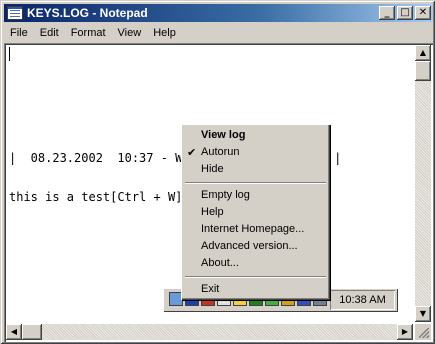  I want to click on menu-item-label: Empty log, so click(225, 195).